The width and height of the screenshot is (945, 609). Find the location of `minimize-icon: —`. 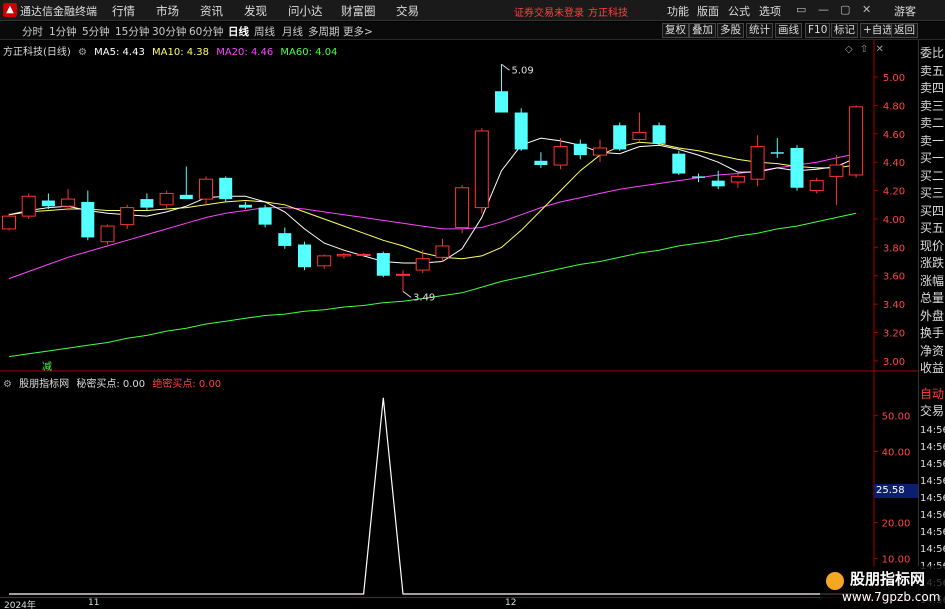

minimize-icon: — is located at coordinates (823, 9).